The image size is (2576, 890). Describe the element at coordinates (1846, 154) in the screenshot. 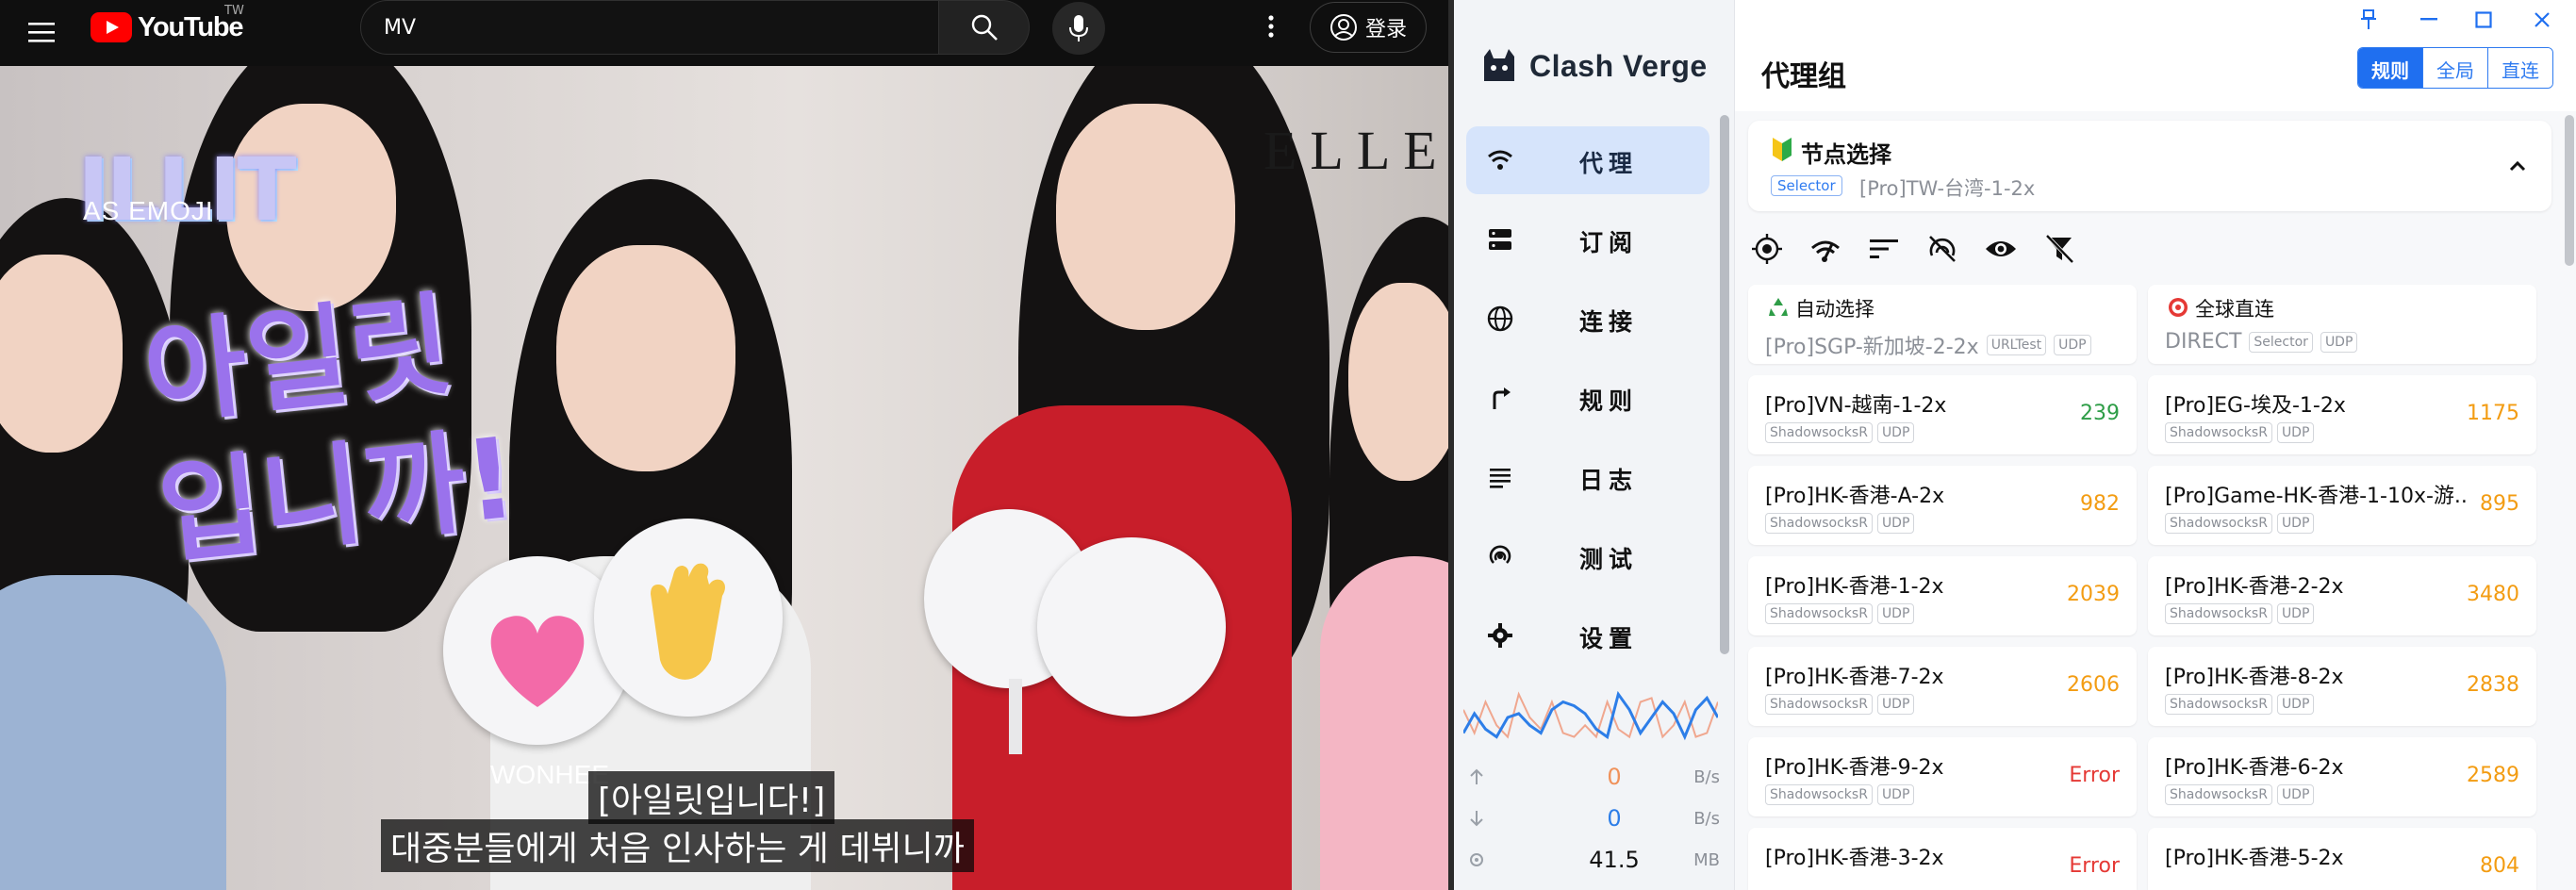

I see `group-name: 节点选择` at that location.